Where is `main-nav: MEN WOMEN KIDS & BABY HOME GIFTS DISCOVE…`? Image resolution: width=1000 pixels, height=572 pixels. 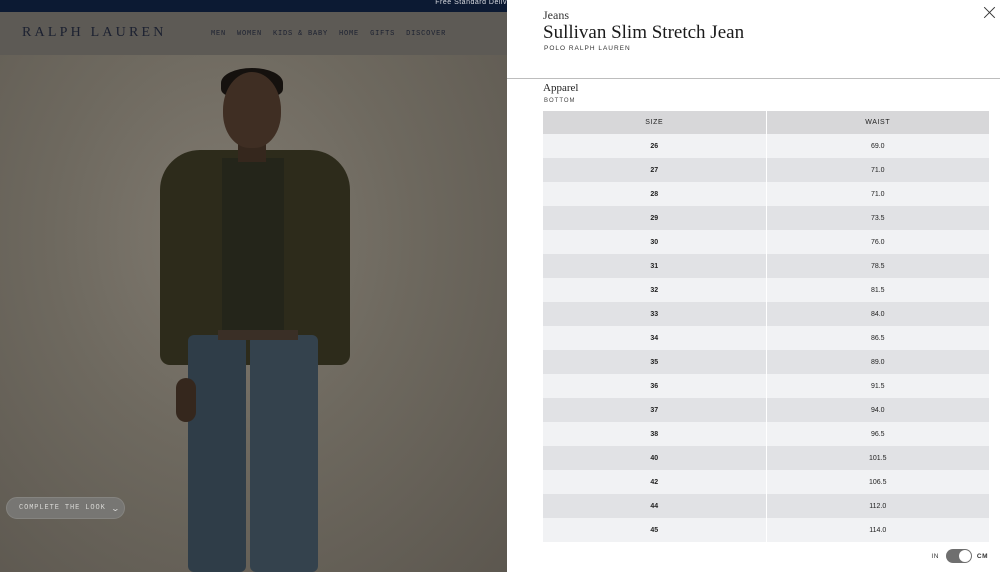 main-nav: MEN WOMEN KIDS & BABY HOME GIFTS DISCOVE… is located at coordinates (334, 34).